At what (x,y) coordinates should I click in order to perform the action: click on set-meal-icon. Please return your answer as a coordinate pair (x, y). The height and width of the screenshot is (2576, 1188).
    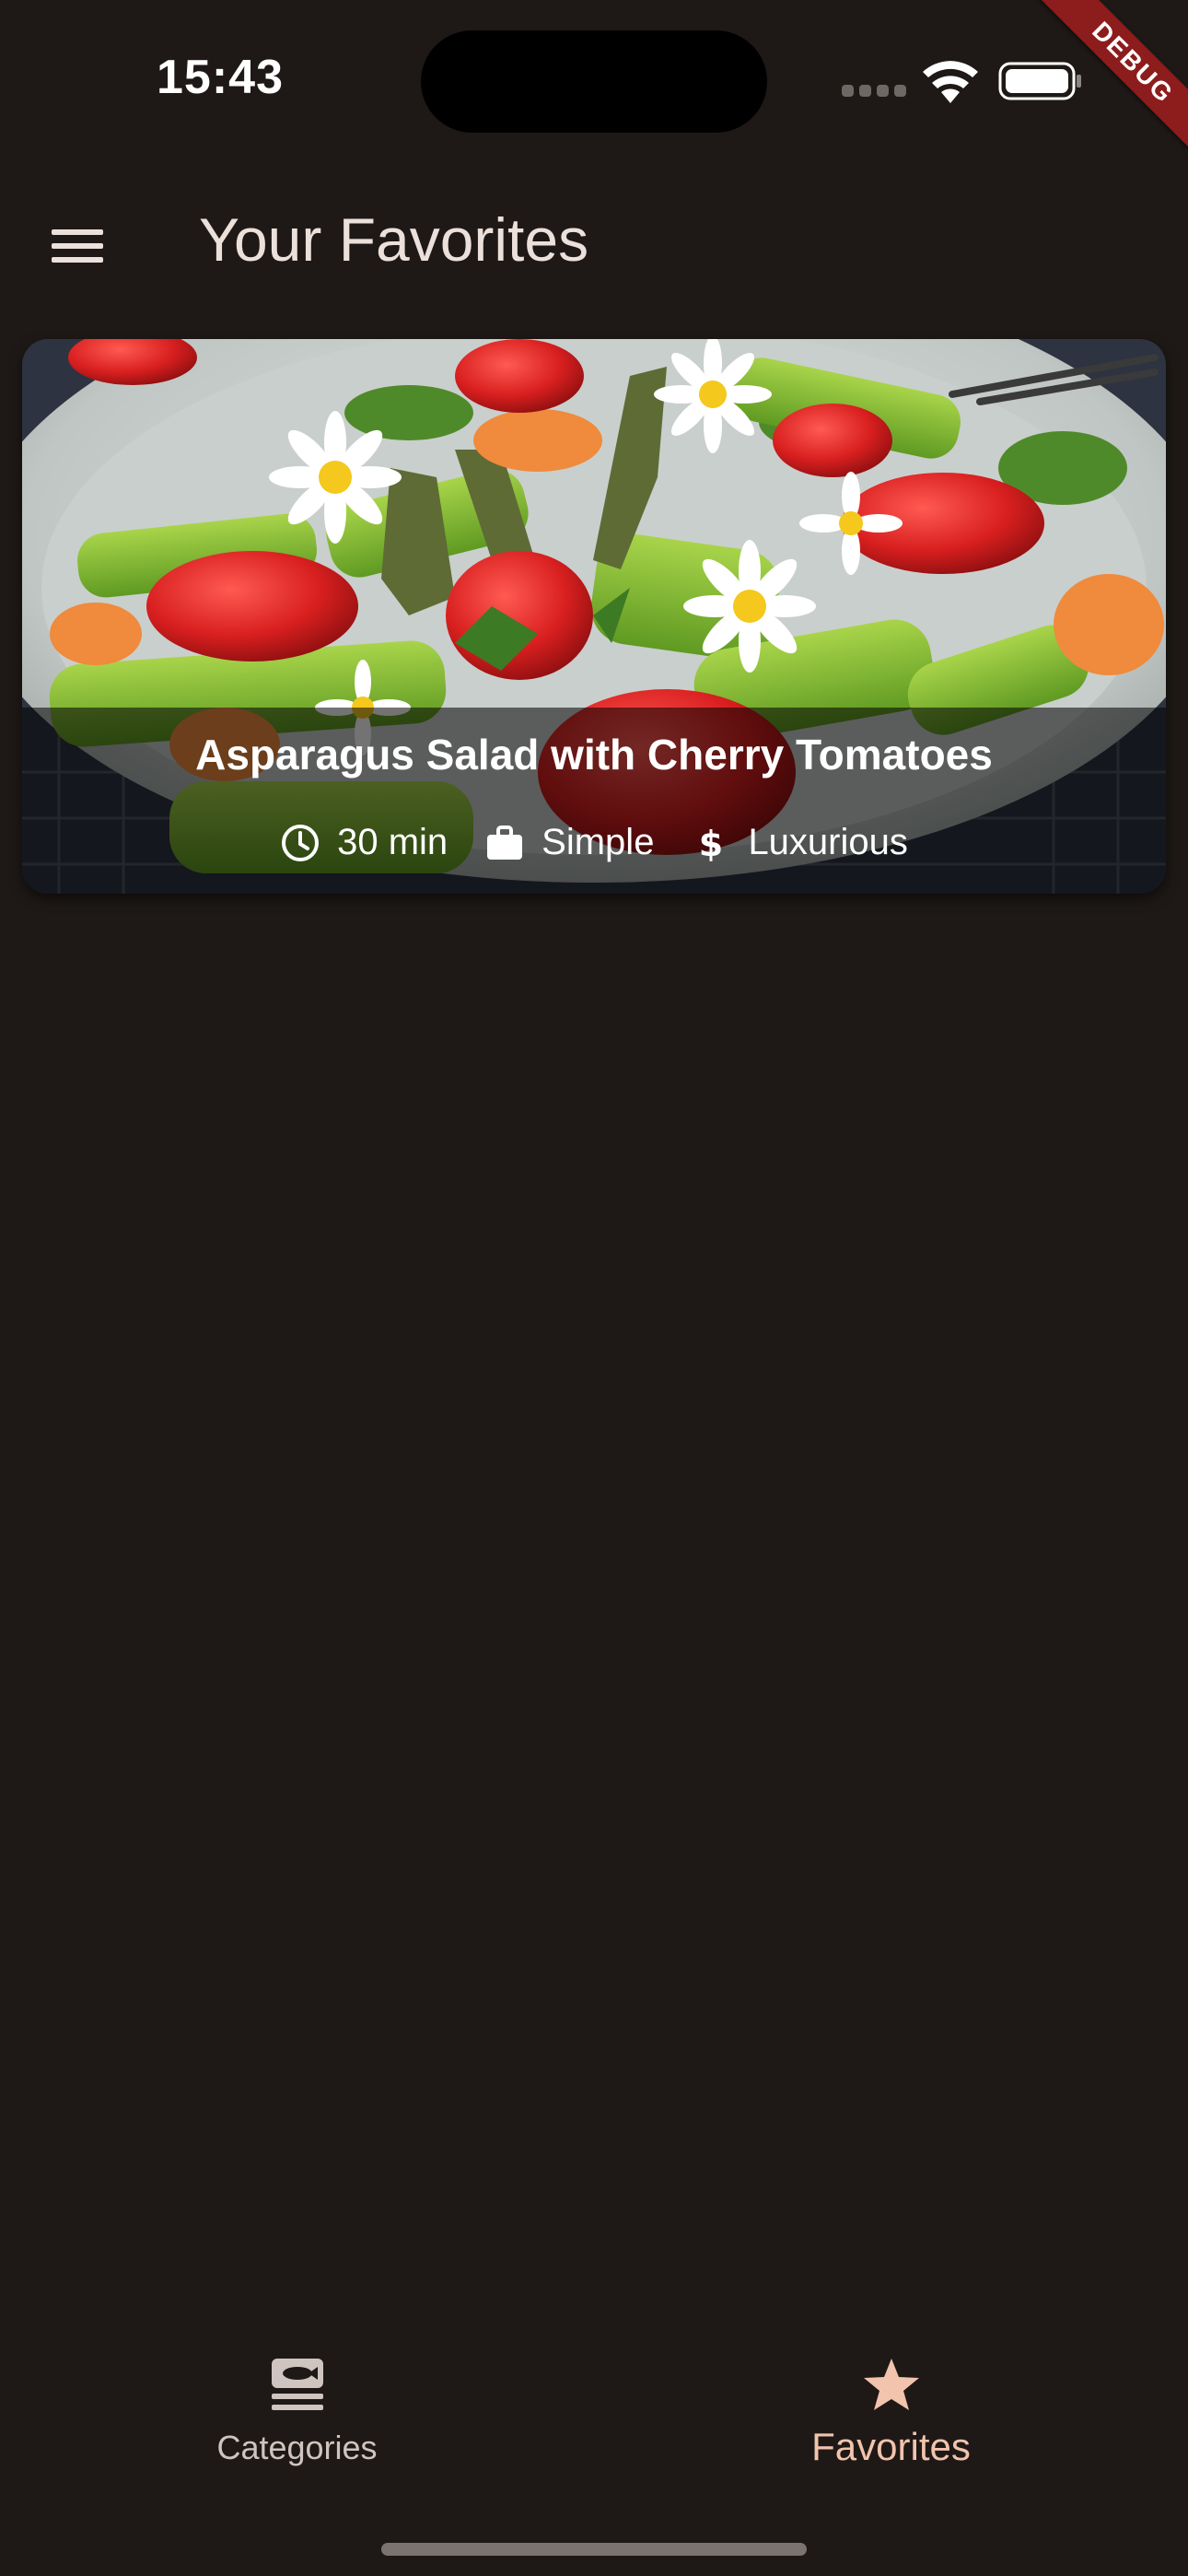
    Looking at the image, I should click on (297, 2384).